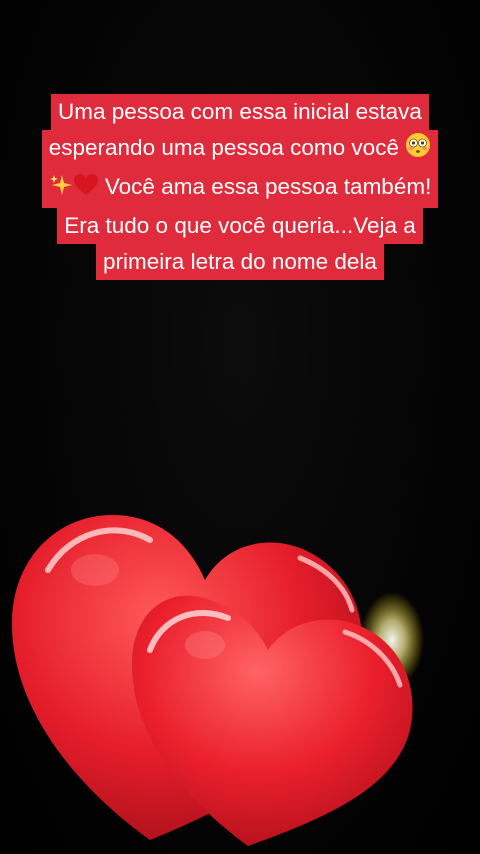 The width and height of the screenshot is (480, 854). What do you see at coordinates (268, 186) in the screenshot?
I see `caption-line-3-text: Você ama essa pessoa também!` at bounding box center [268, 186].